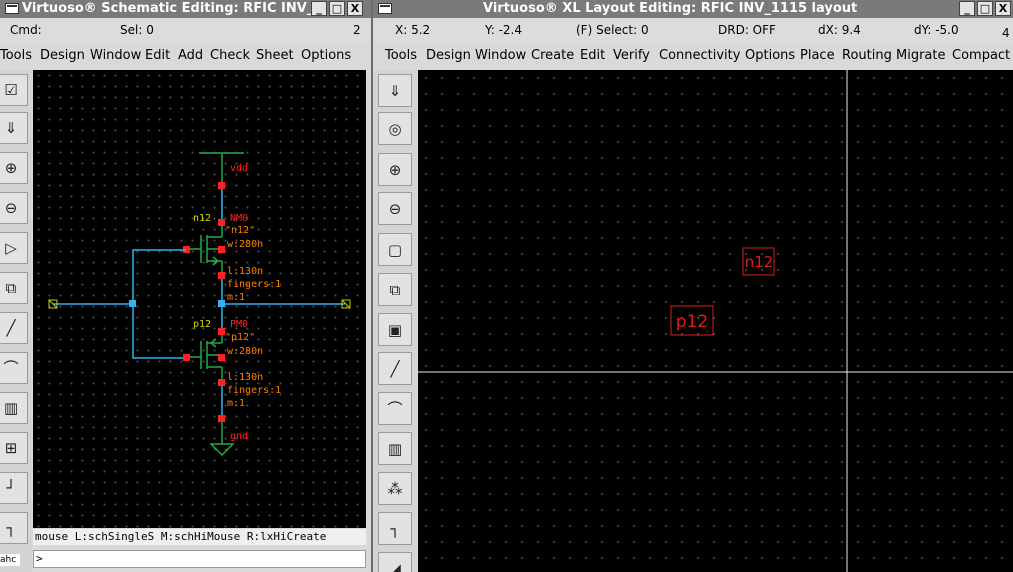 The height and width of the screenshot is (572, 1013). I want to click on zoom-fit-icon: ◎, so click(395, 128).